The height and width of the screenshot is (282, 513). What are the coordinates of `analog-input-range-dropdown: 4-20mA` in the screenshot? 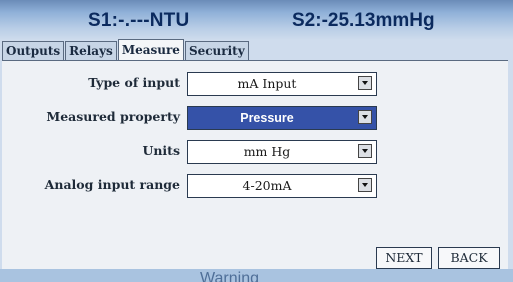 It's located at (282, 186).